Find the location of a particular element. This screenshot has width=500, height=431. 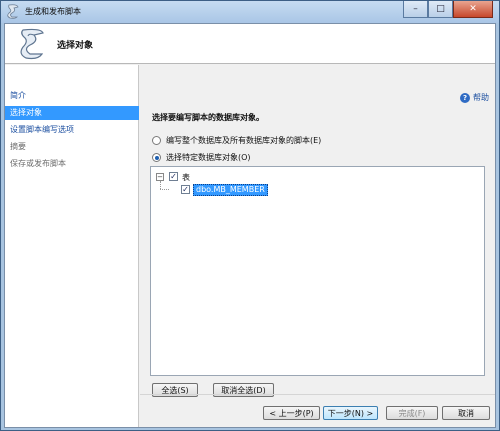

help-link: ? 帮助 is located at coordinates (474, 97).